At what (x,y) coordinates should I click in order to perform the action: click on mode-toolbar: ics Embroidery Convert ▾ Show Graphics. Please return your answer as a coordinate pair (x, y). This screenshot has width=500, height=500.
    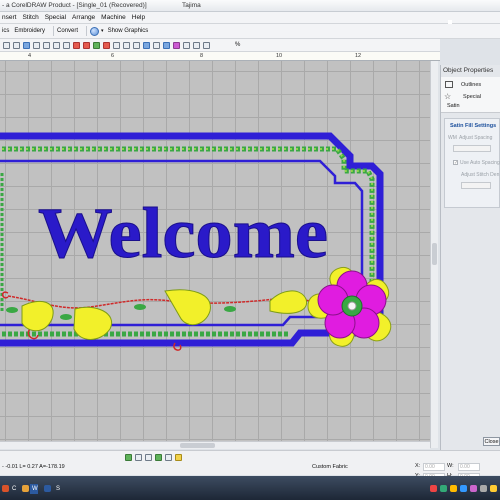
    Looking at the image, I should click on (250, 31).